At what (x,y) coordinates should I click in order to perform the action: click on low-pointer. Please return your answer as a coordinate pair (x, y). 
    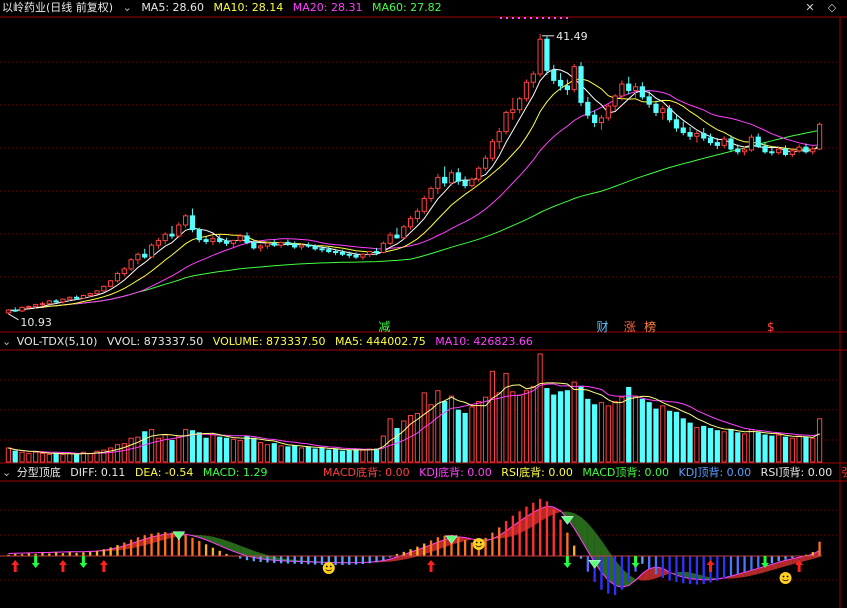
    Looking at the image, I should click on (13, 317).